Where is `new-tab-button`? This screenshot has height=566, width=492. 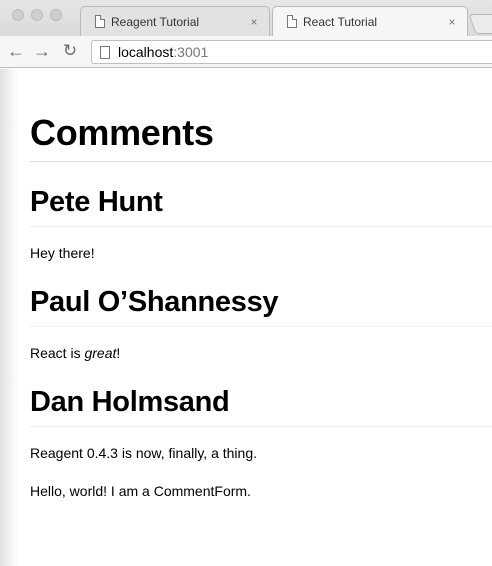
new-tab-button is located at coordinates (480, 24).